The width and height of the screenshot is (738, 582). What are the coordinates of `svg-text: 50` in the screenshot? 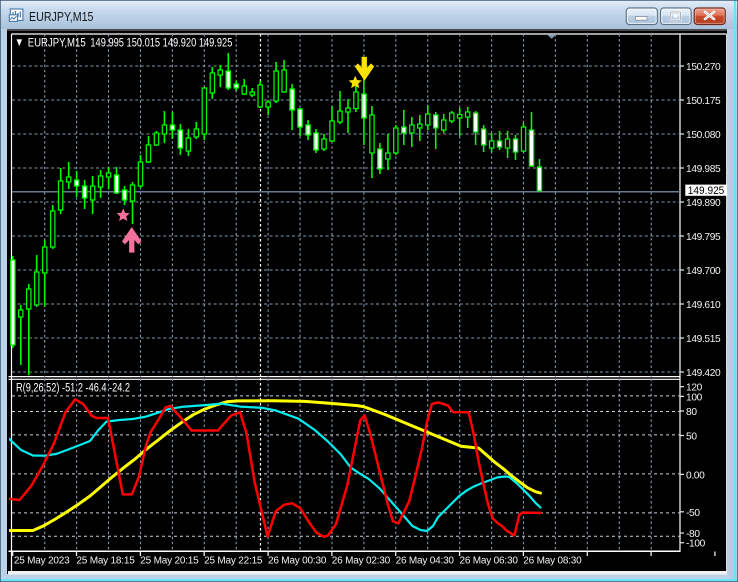 It's located at (691, 437).